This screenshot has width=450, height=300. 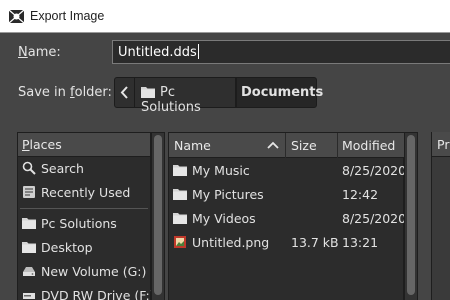 I want to click on path-crumb-pc-solutions: Pc Solutions, so click(x=185, y=96).